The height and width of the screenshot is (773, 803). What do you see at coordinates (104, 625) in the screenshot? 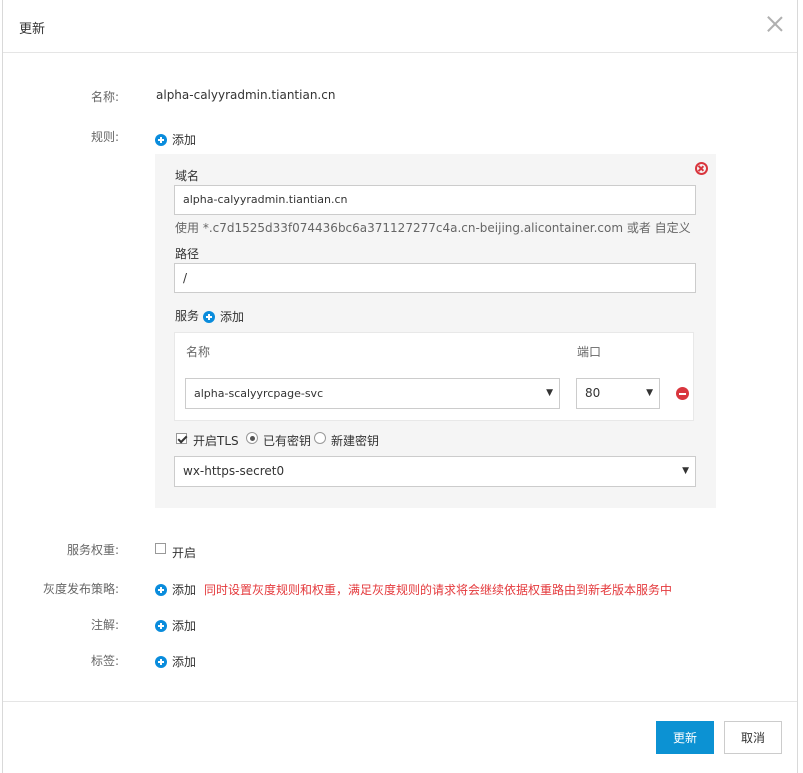
I see `annotations-label: 注解:` at bounding box center [104, 625].